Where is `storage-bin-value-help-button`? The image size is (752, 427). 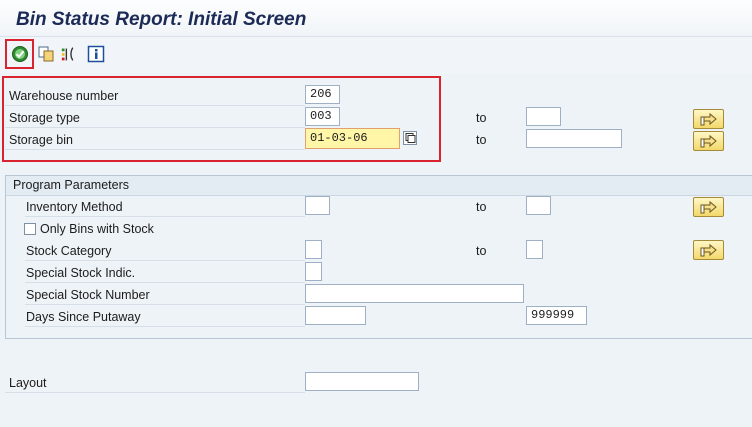 storage-bin-value-help-button is located at coordinates (410, 138).